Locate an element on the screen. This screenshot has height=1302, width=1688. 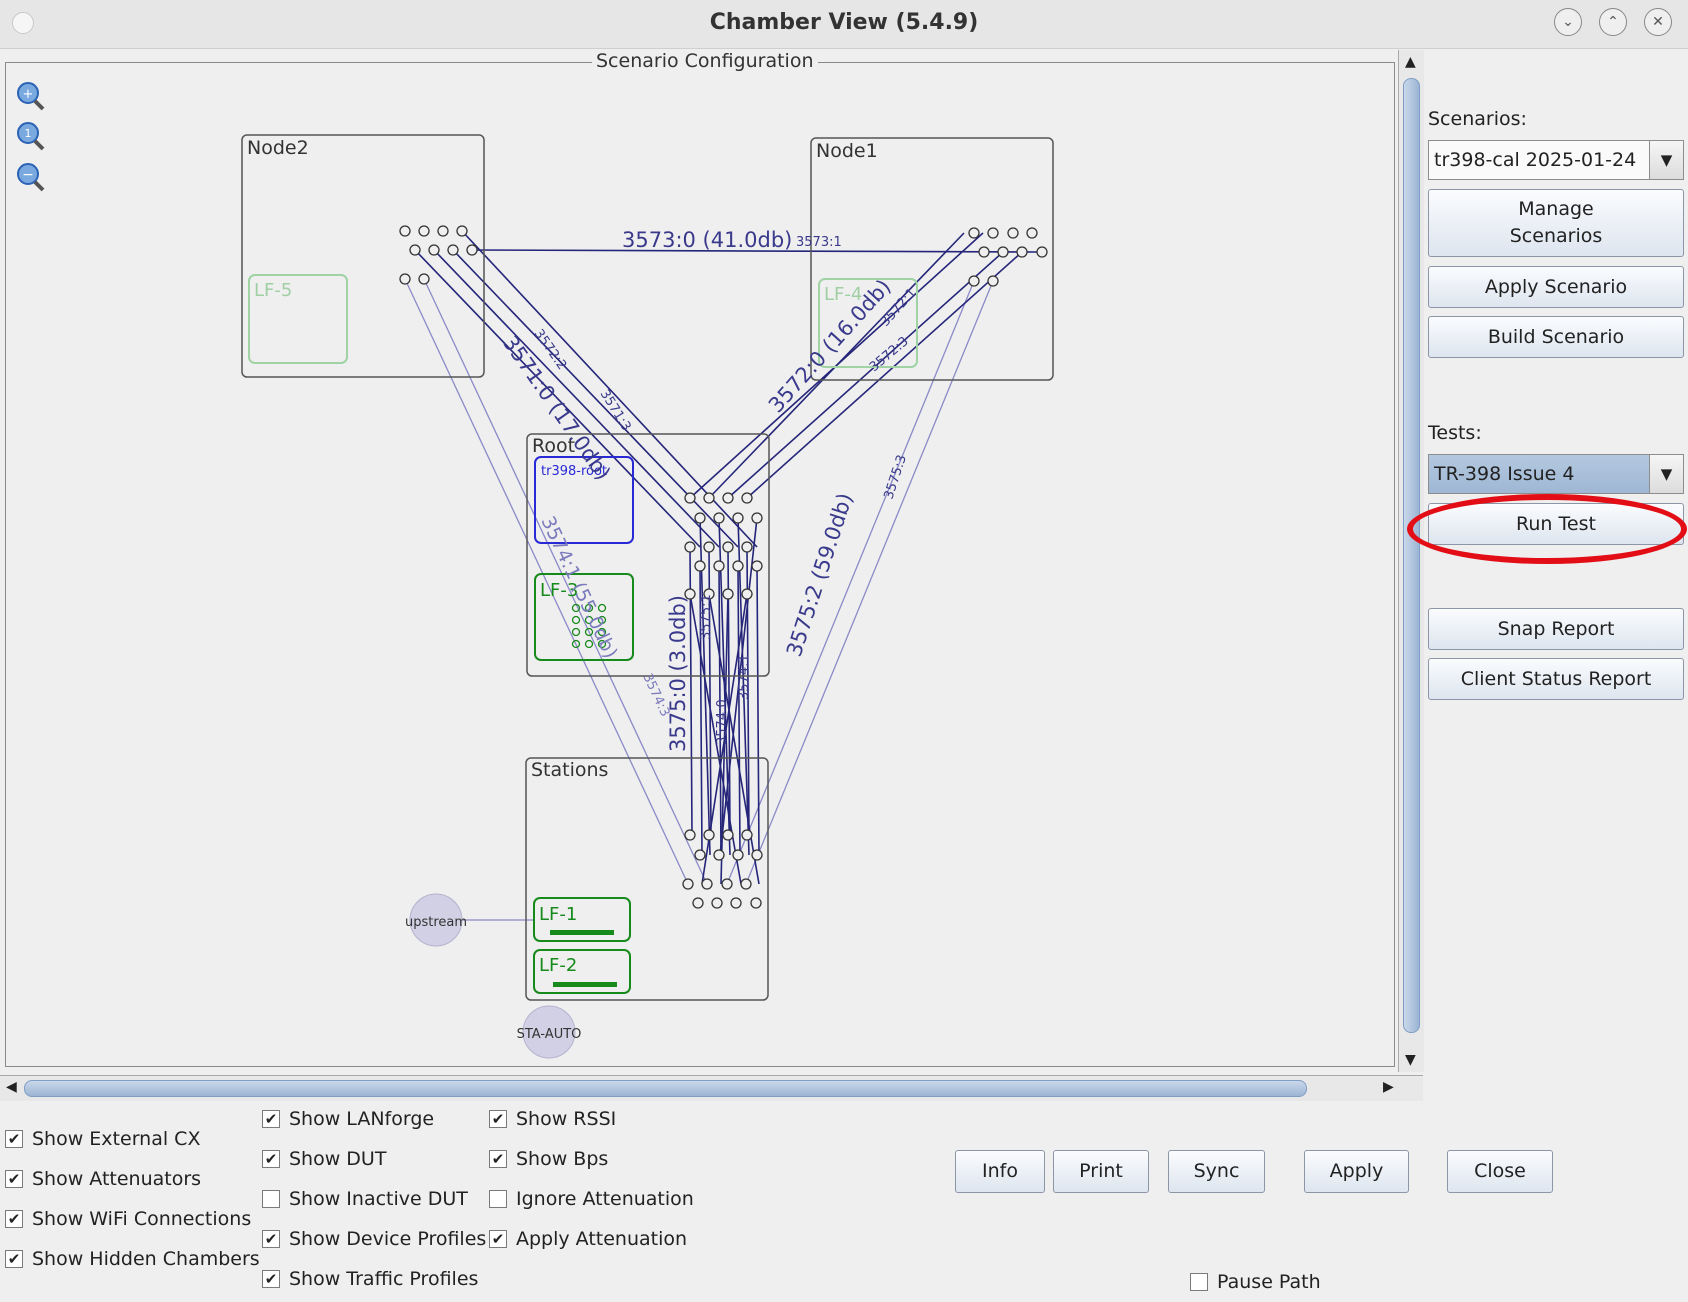
test-select-value: TR-398 Issue 4 is located at coordinates (1504, 474).